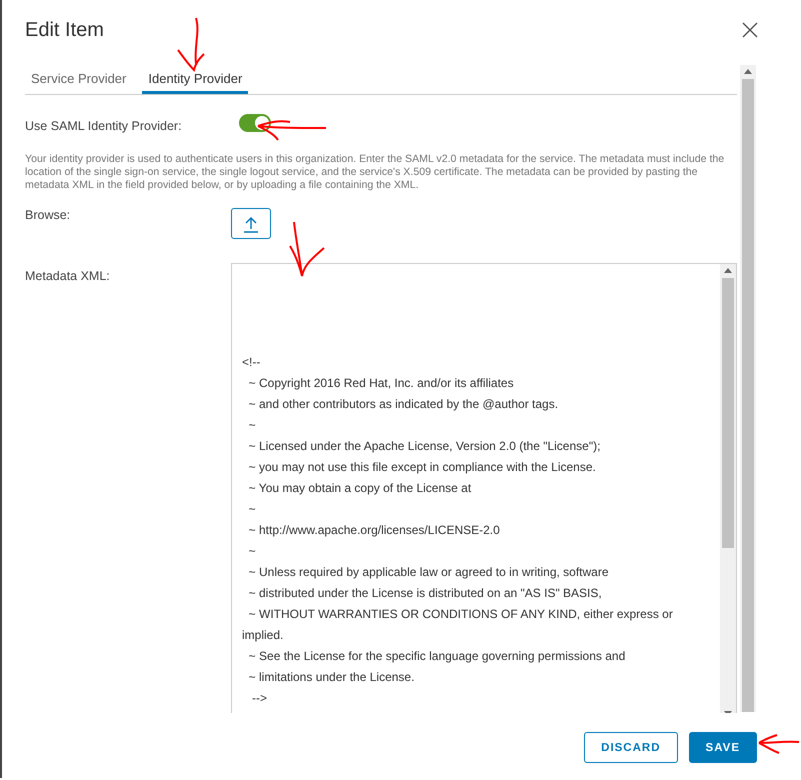  What do you see at coordinates (48, 216) in the screenshot?
I see `browse-label: Browse:` at bounding box center [48, 216].